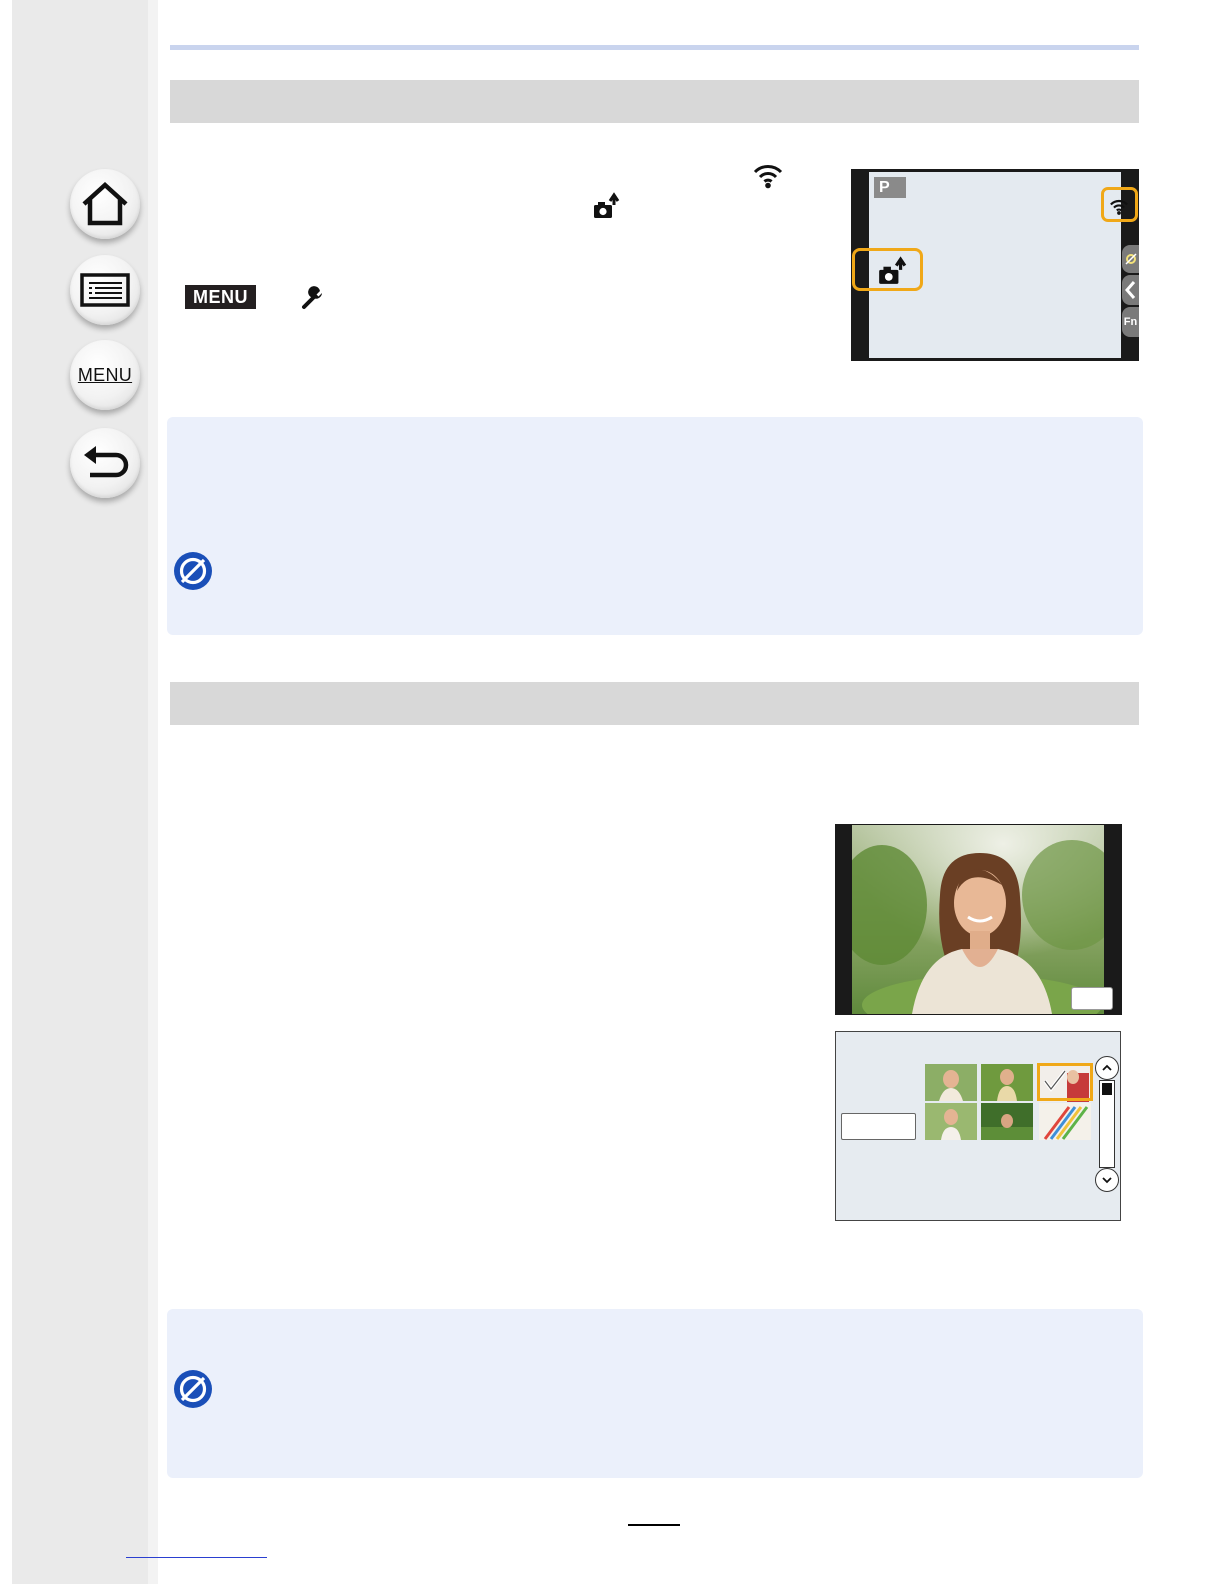  What do you see at coordinates (196, 1557) in the screenshot?
I see `footer-link-underline` at bounding box center [196, 1557].